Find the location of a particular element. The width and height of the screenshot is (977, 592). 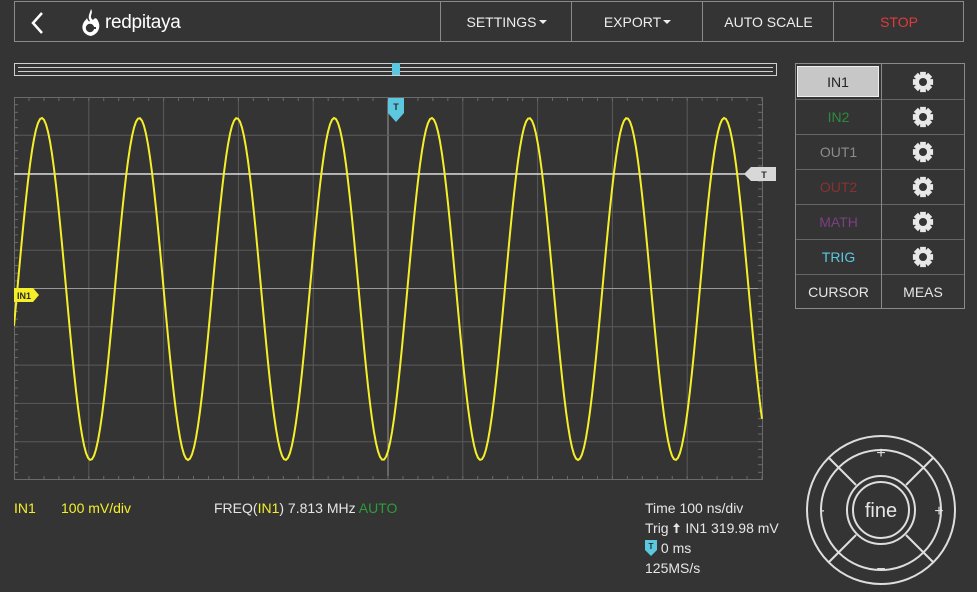

jog-fine-button: fine is located at coordinates (881, 511).